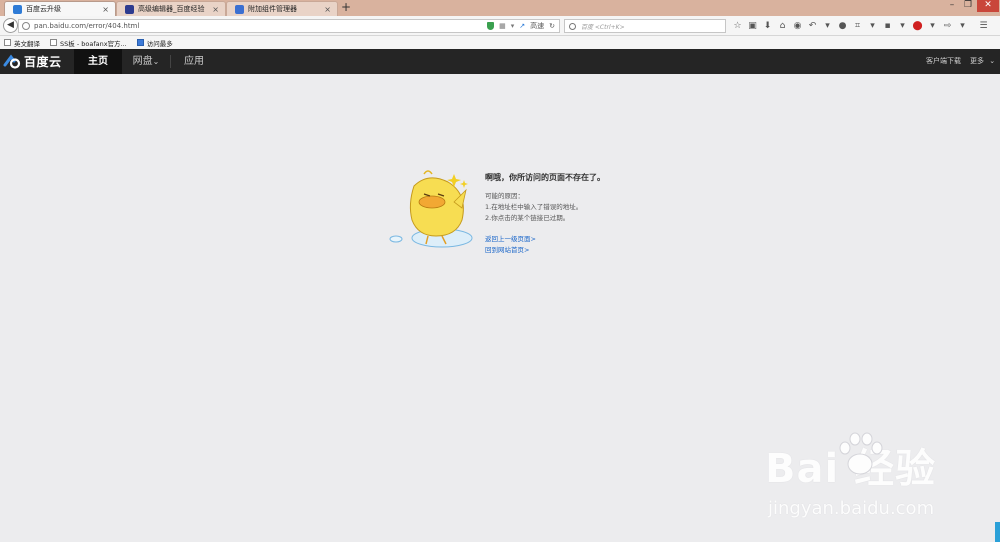  I want to click on speed-label: 高速, so click(537, 26).